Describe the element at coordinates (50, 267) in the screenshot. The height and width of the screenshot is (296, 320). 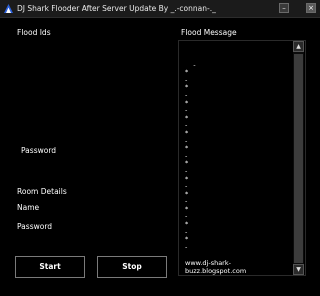
I see `start-button: Start` at that location.